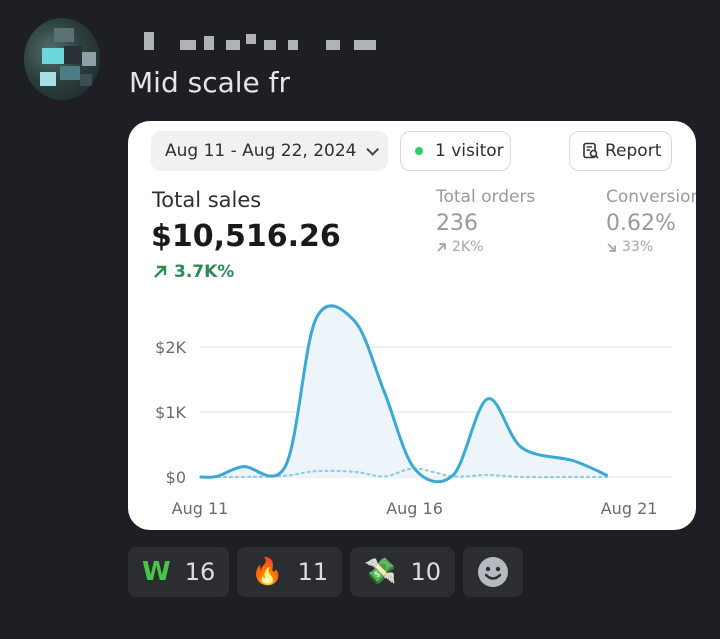 Image resolution: width=720 pixels, height=639 pixels. Describe the element at coordinates (156, 572) in the screenshot. I see `w-emoji-icon: W` at that location.